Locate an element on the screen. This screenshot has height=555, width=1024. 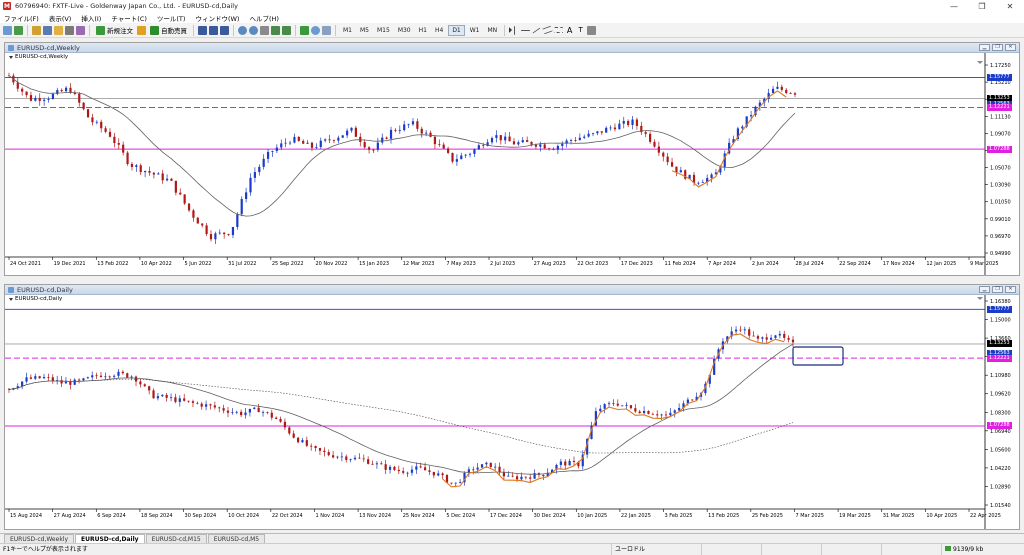
strategy-tester-icon is located at coordinates (80, 30).